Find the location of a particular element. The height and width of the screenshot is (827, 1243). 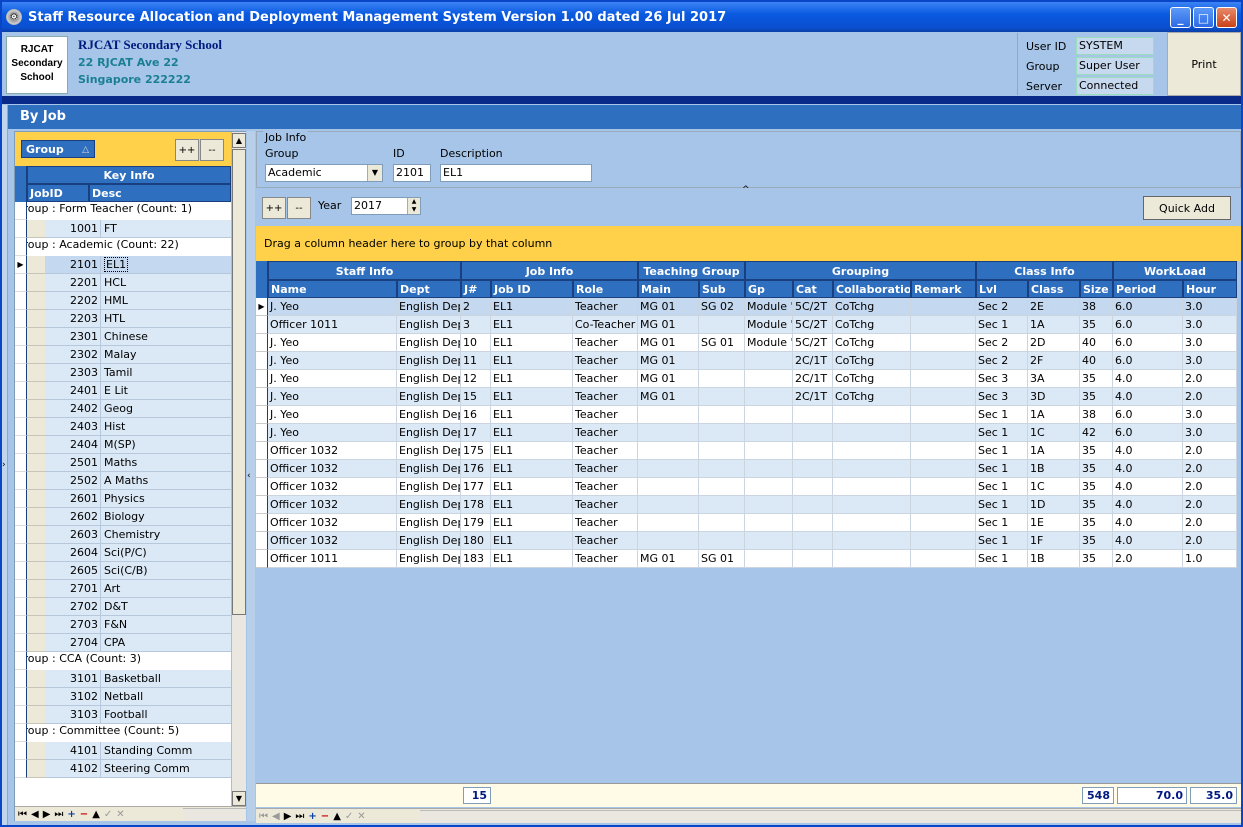

left-vertical-scrollbar: ▲ ▼ is located at coordinates (238, 469).